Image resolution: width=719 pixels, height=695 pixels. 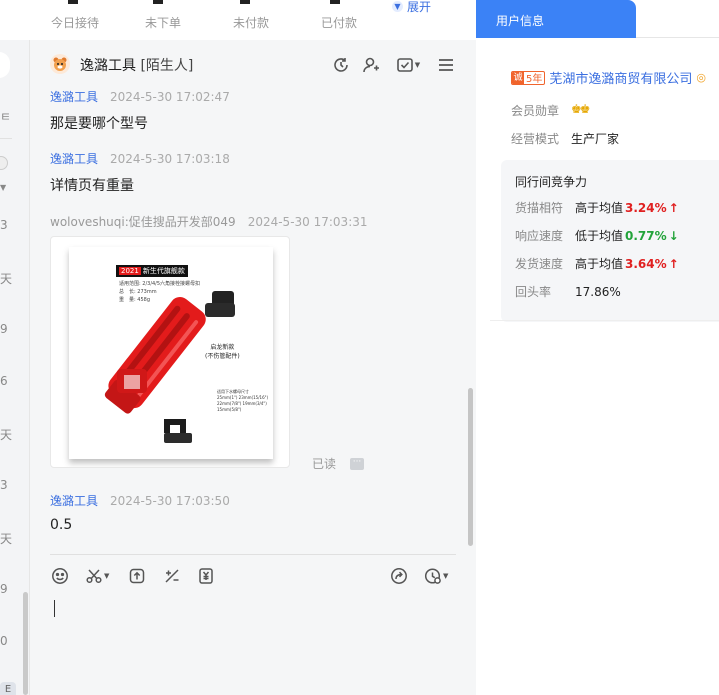 What do you see at coordinates (539, 208) in the screenshot?
I see `metric-label: 货描相符` at bounding box center [539, 208].